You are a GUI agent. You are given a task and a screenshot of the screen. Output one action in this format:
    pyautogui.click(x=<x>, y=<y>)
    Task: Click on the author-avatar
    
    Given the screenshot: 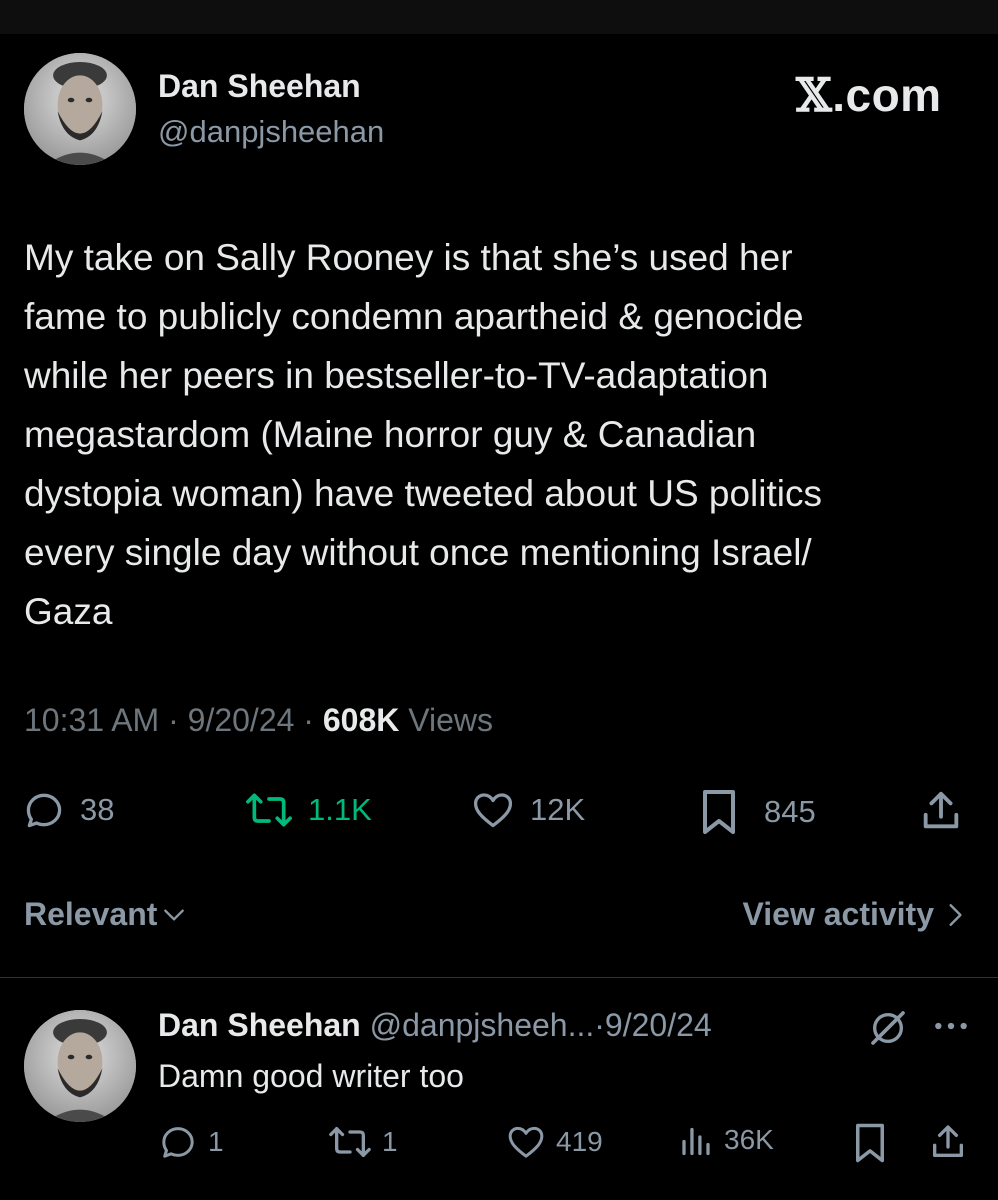 What is the action you would take?
    pyautogui.click(x=80, y=109)
    